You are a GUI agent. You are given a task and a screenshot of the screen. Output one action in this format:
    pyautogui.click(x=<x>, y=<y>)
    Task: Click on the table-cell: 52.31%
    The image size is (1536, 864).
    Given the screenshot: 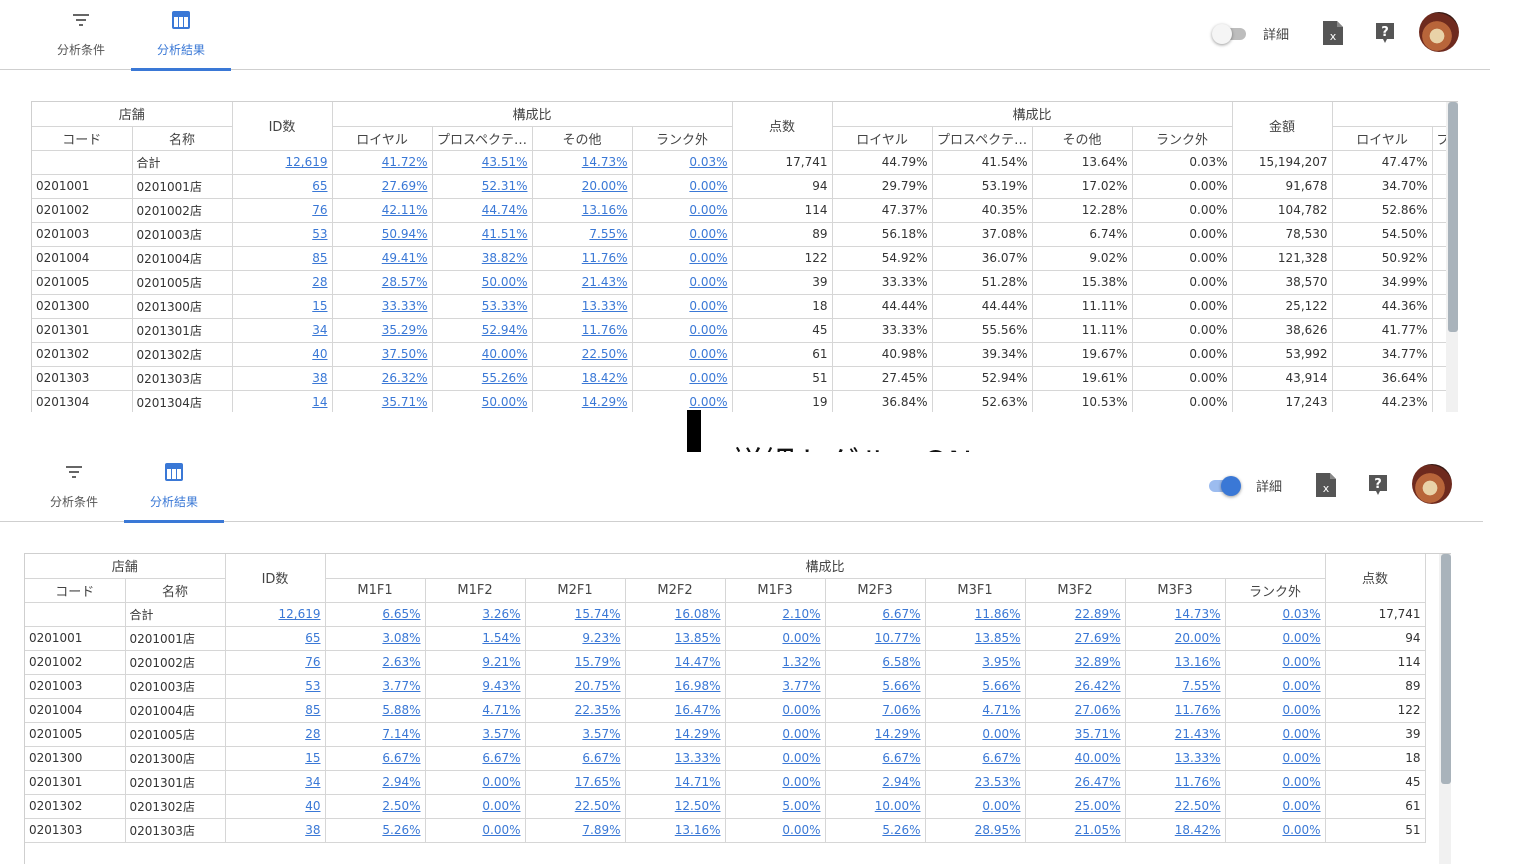 What is the action you would take?
    pyautogui.click(x=482, y=186)
    